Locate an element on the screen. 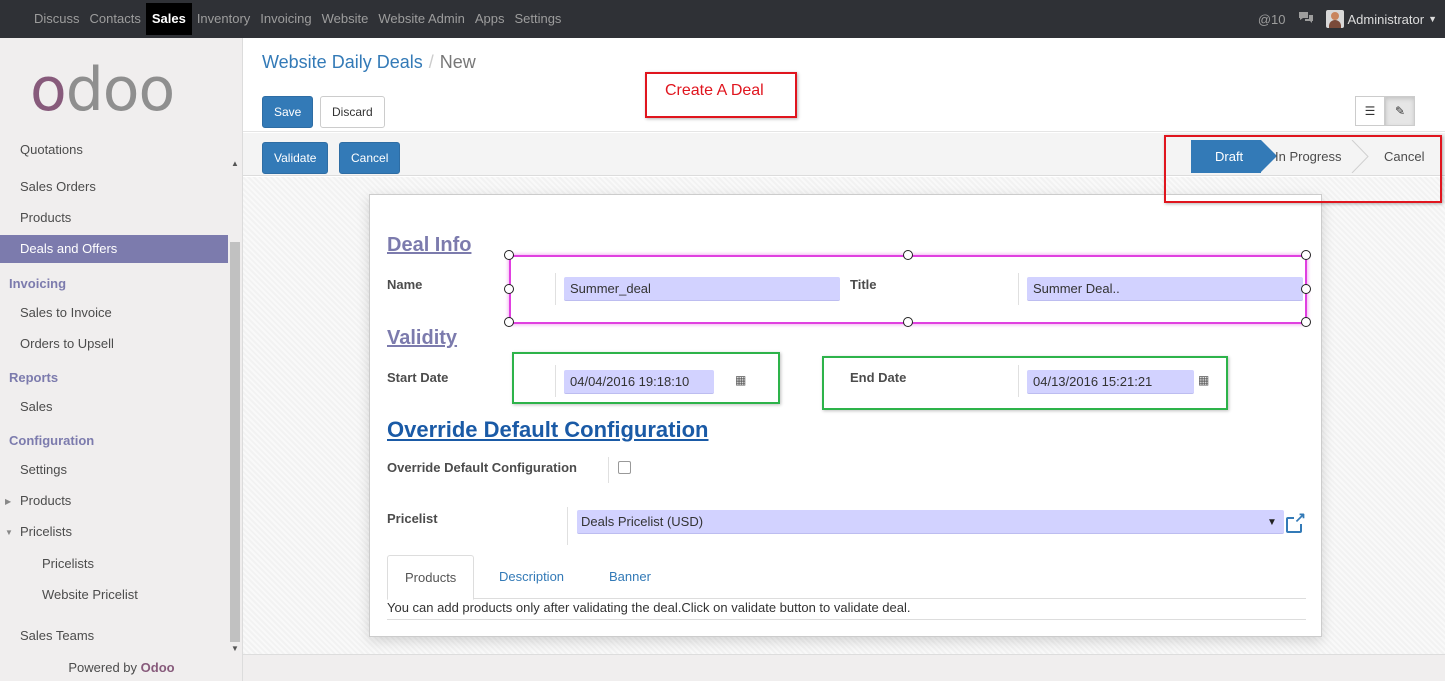  pricelist-label: Pricelist is located at coordinates (412, 518).